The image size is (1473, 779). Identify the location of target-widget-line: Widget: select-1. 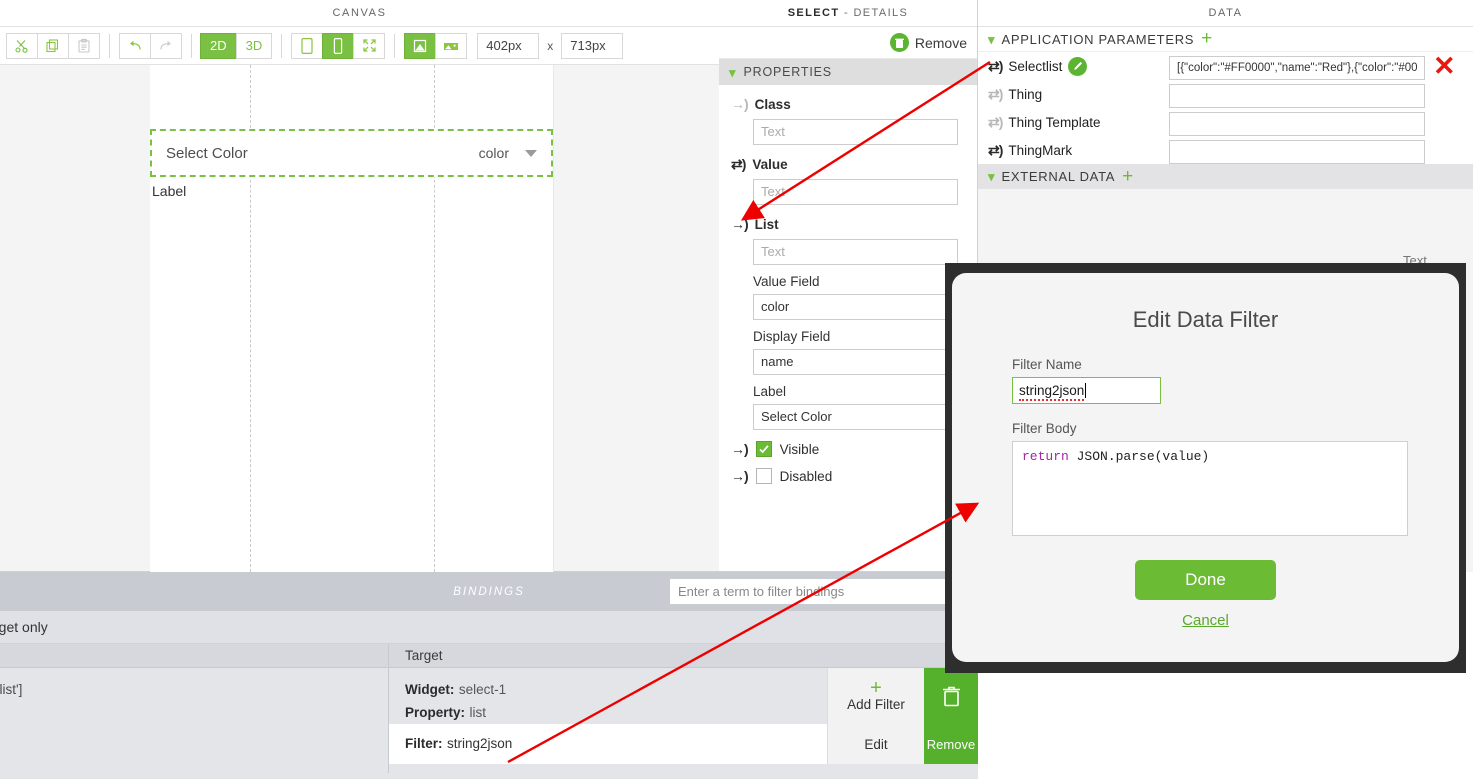
(616, 689).